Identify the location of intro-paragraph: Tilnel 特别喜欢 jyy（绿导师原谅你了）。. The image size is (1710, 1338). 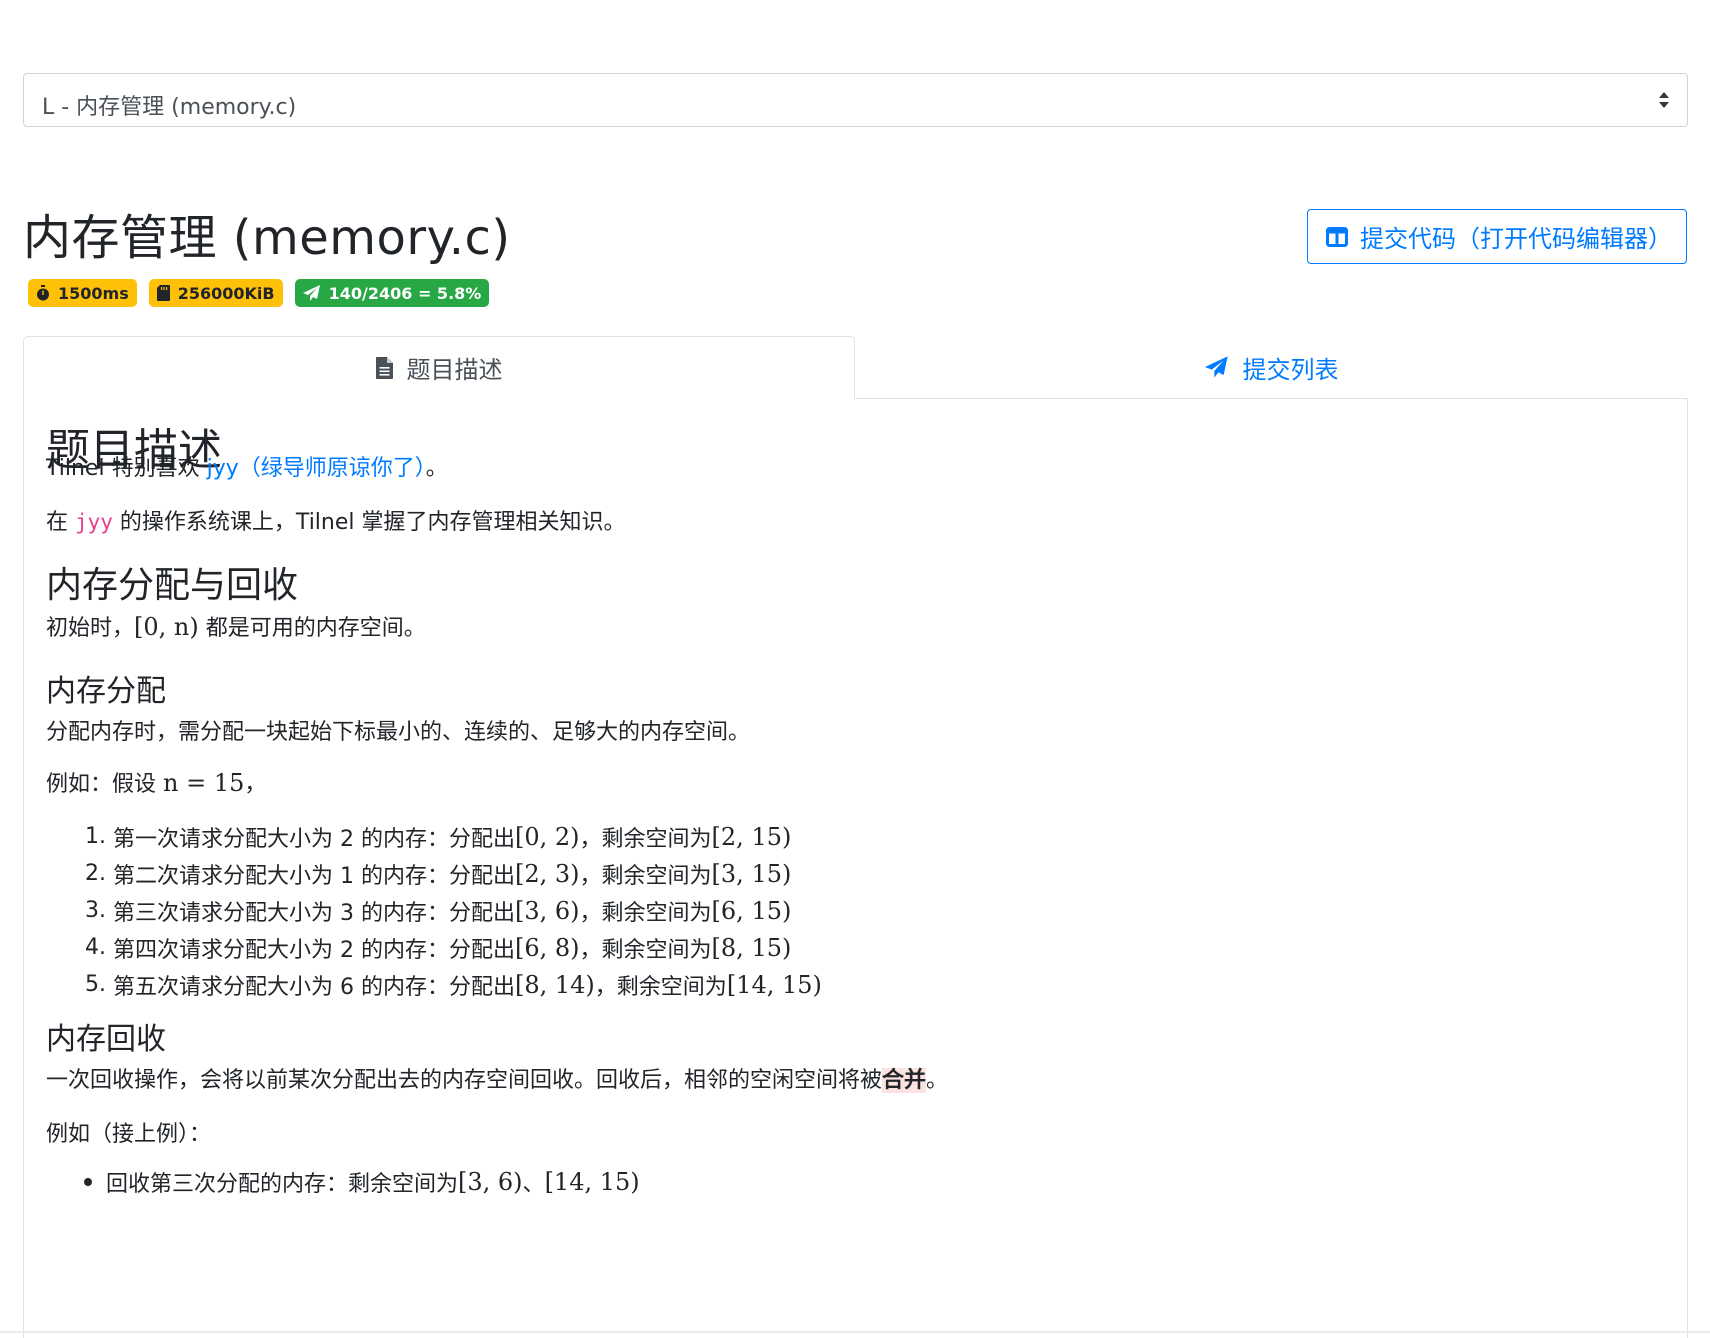
(247, 468).